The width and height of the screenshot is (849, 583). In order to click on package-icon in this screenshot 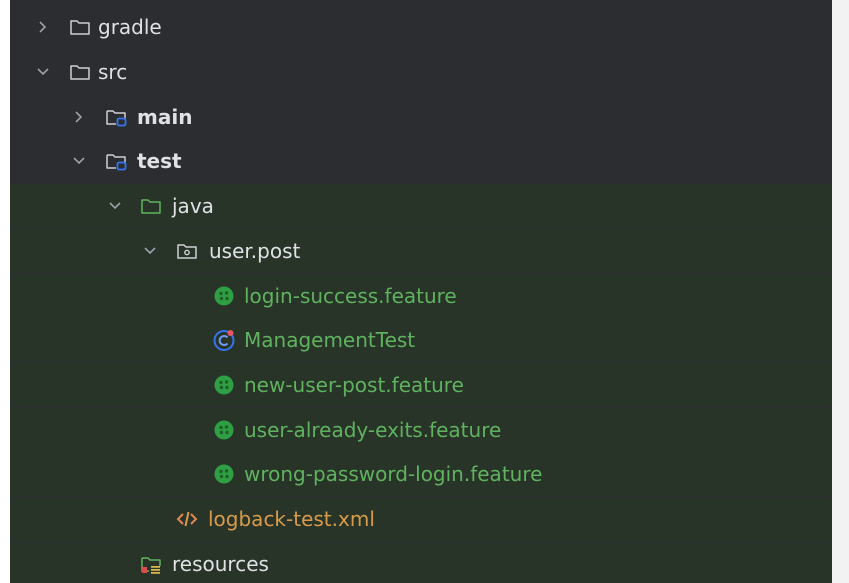, I will do `click(187, 251)`.